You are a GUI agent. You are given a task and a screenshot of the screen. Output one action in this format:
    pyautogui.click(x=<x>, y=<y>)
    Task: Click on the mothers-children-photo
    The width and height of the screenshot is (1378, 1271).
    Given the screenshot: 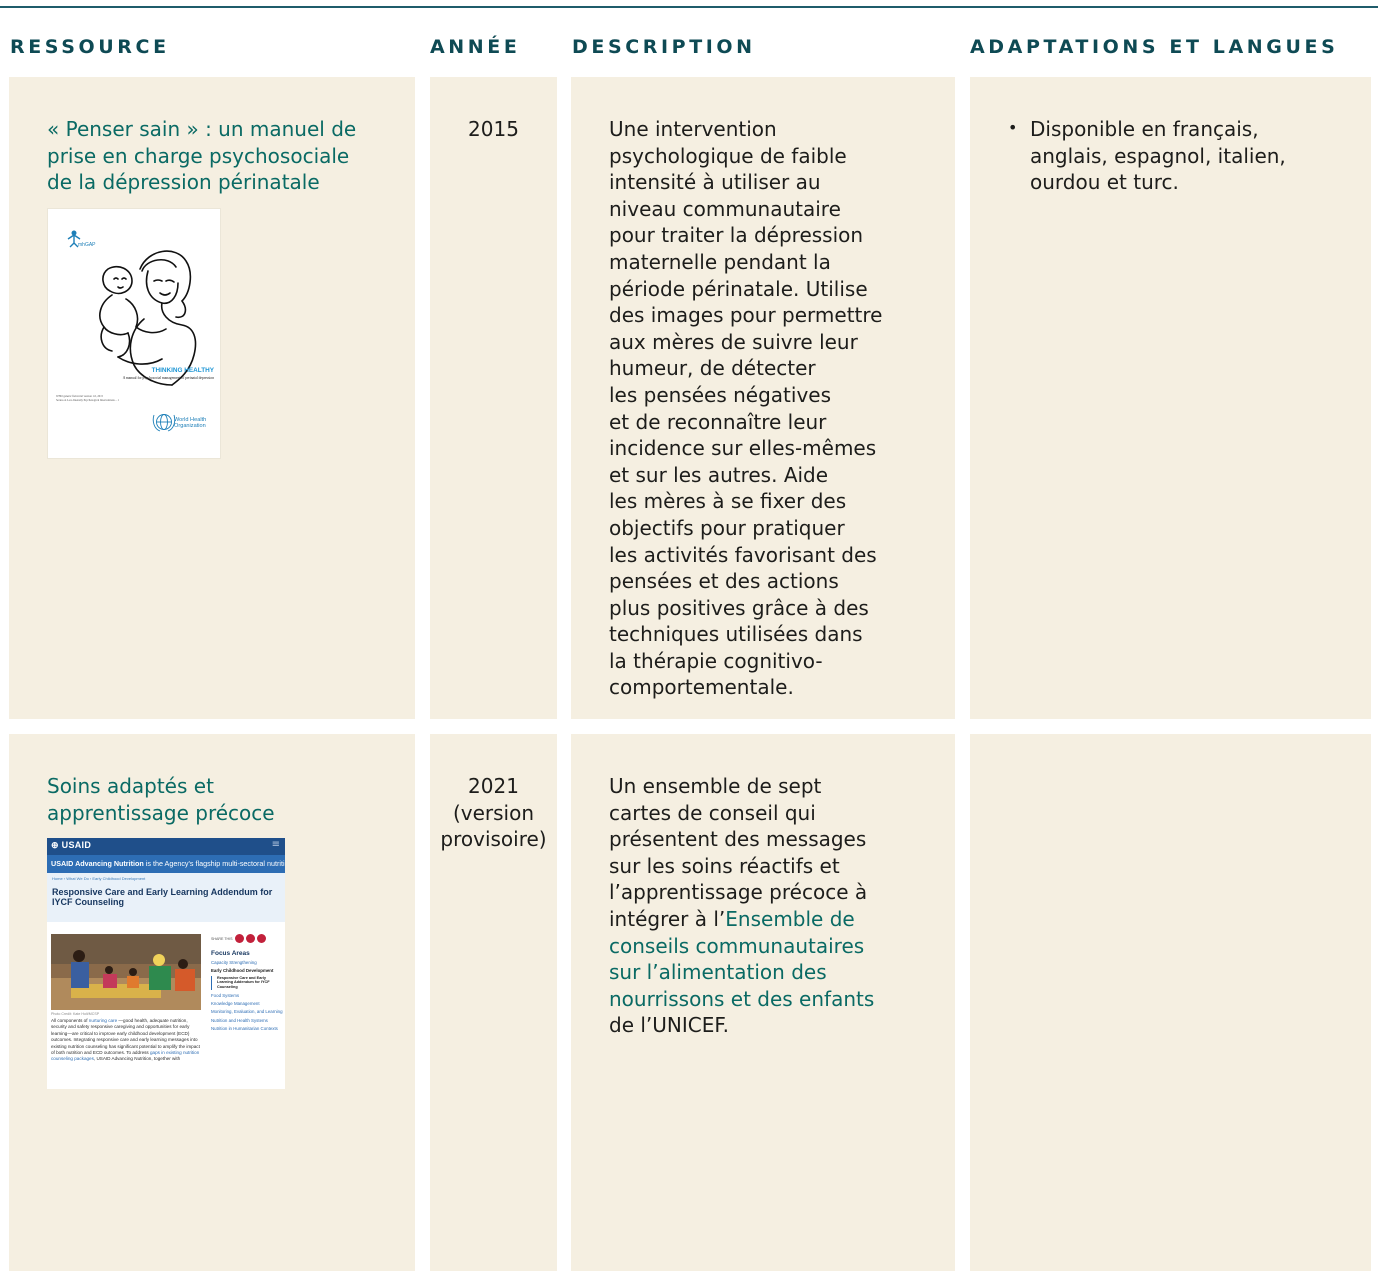 What is the action you would take?
    pyautogui.click(x=126, y=972)
    